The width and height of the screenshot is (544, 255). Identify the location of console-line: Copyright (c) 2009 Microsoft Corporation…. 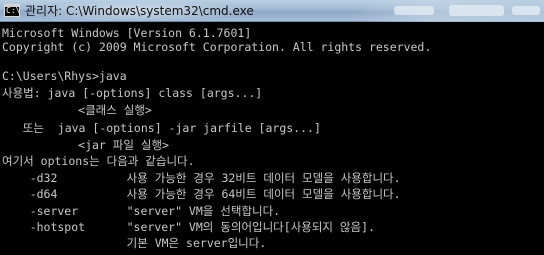
(217, 47).